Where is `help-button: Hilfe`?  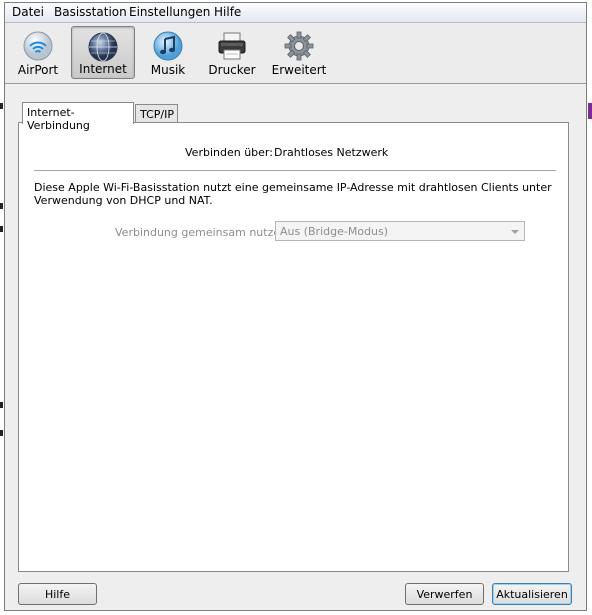
help-button: Hilfe is located at coordinates (57, 594).